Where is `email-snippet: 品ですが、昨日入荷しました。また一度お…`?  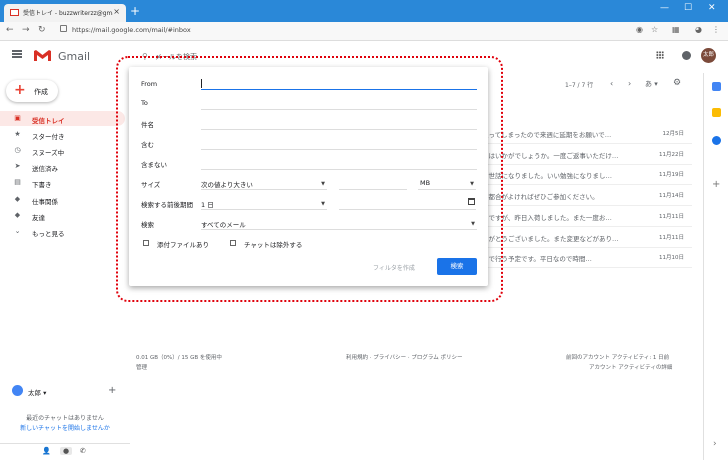
email-snippet: 品ですが、昨日入荷しました。また一度お… is located at coordinates (547, 217).